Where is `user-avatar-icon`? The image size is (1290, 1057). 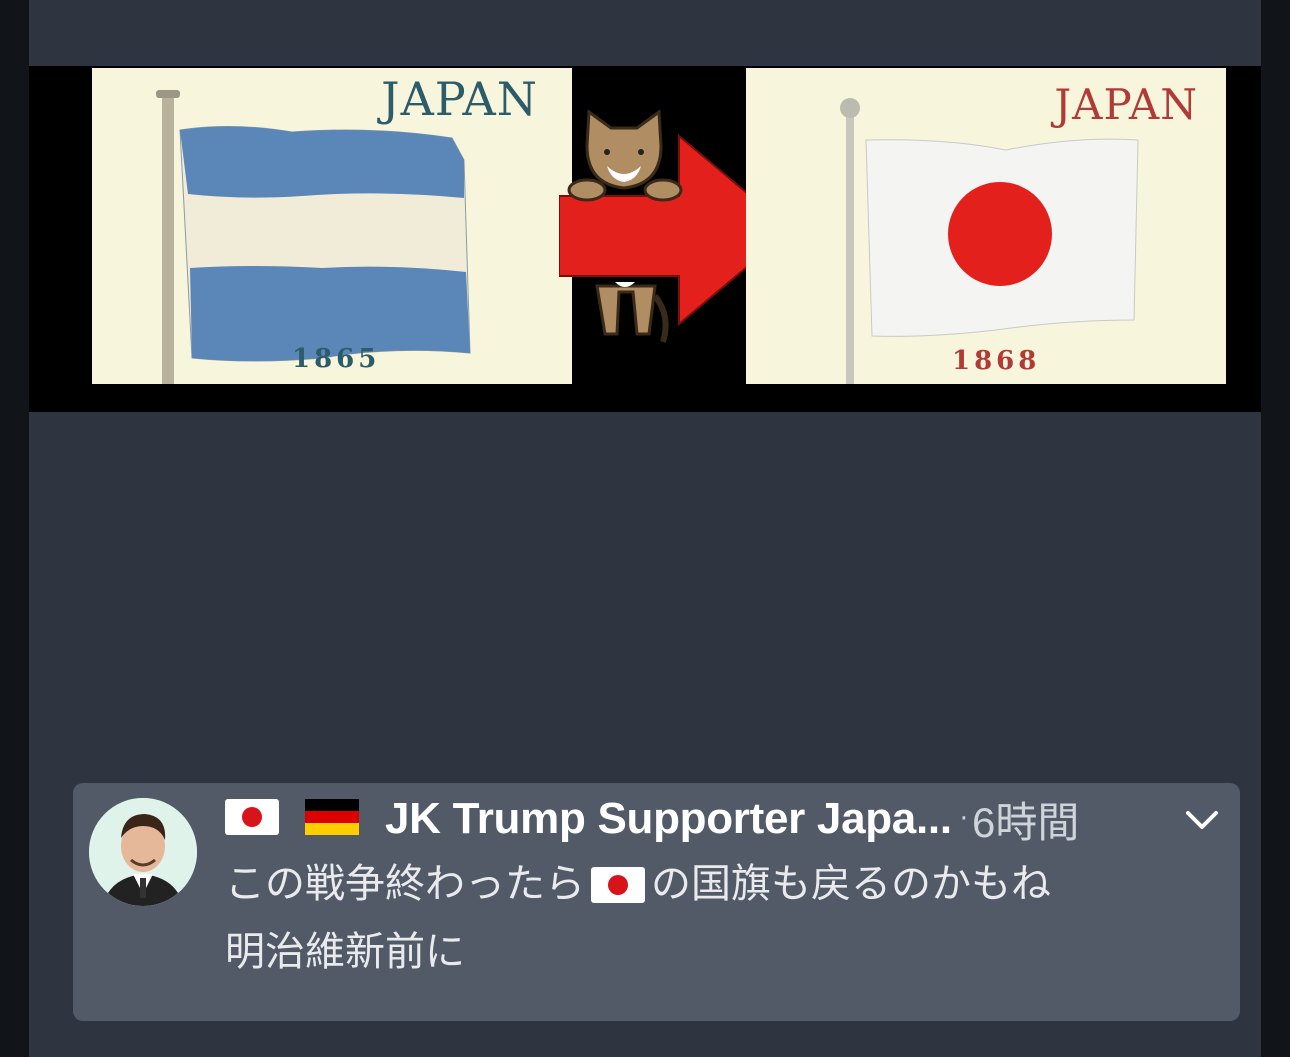 user-avatar-icon is located at coordinates (143, 852).